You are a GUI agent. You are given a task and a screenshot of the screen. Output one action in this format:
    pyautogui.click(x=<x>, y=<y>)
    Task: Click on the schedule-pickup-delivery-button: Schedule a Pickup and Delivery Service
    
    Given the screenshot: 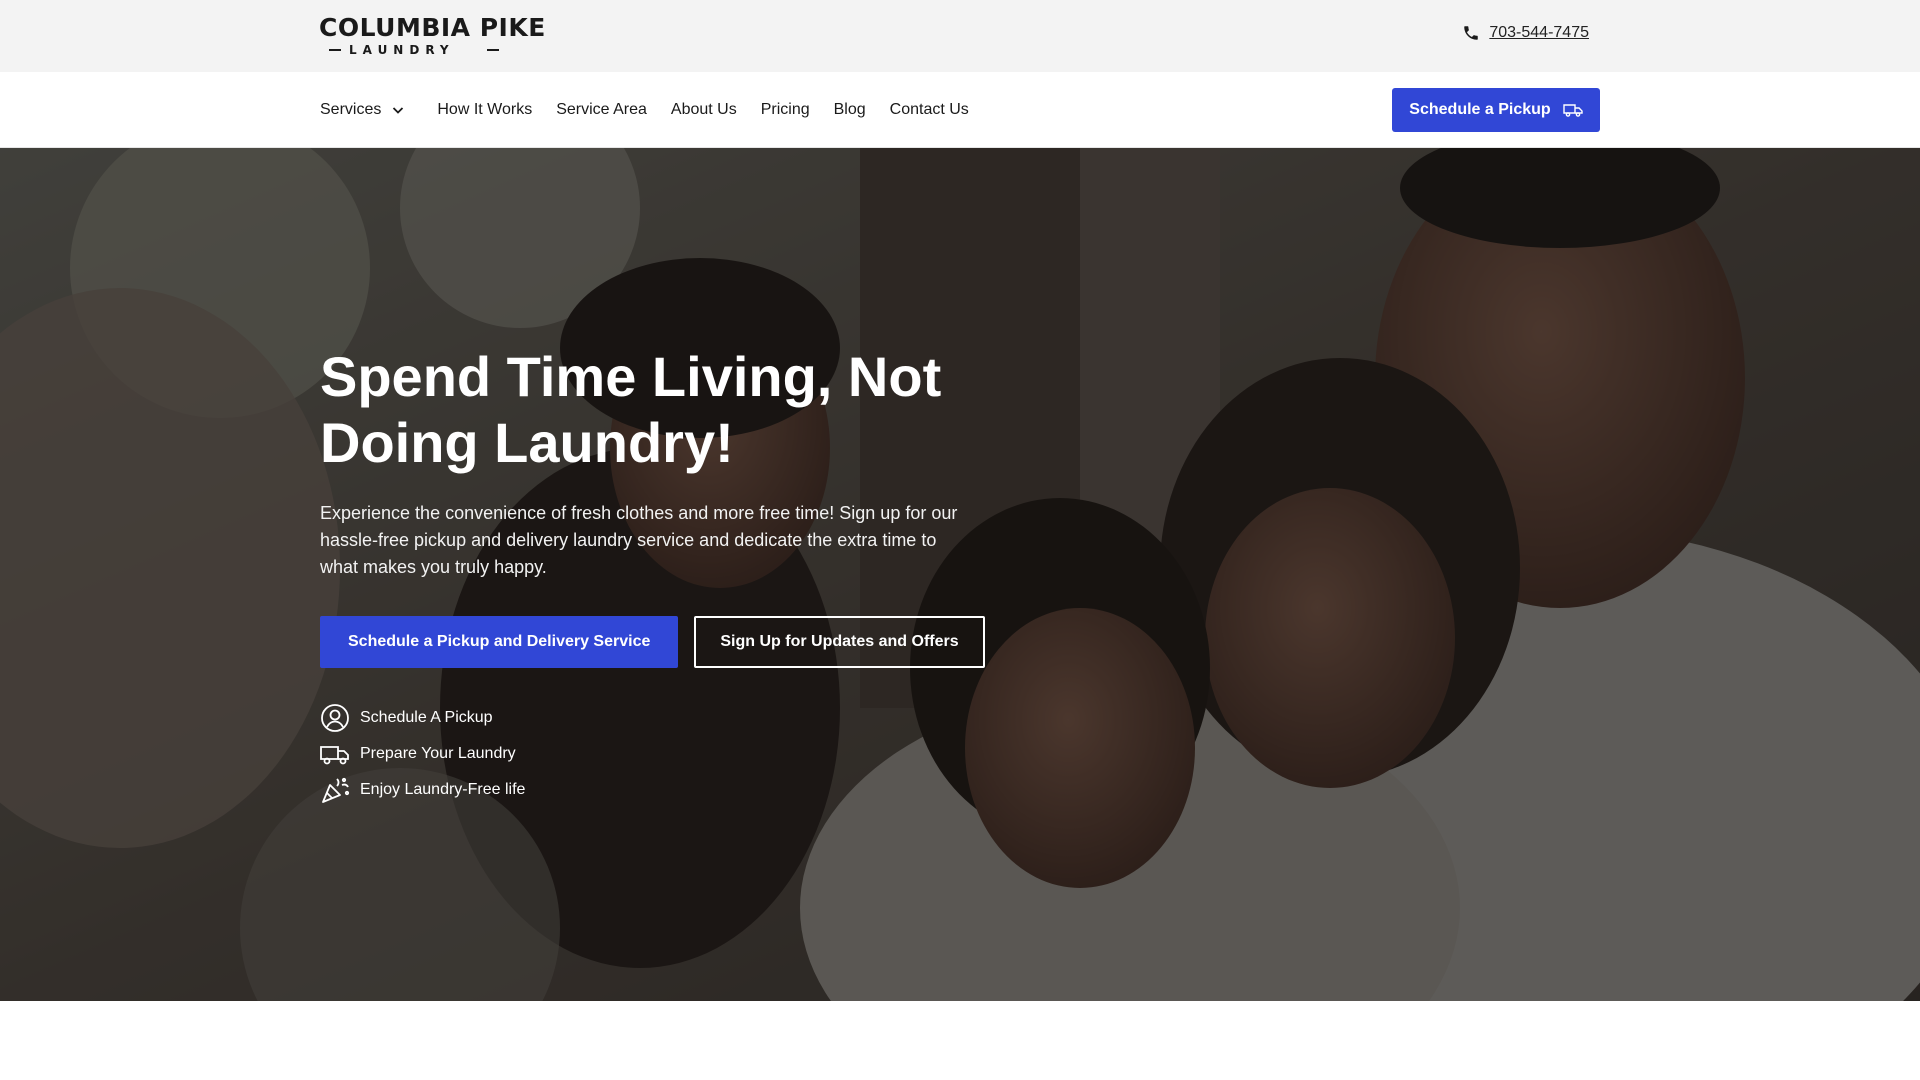 What is the action you would take?
    pyautogui.click(x=499, y=642)
    